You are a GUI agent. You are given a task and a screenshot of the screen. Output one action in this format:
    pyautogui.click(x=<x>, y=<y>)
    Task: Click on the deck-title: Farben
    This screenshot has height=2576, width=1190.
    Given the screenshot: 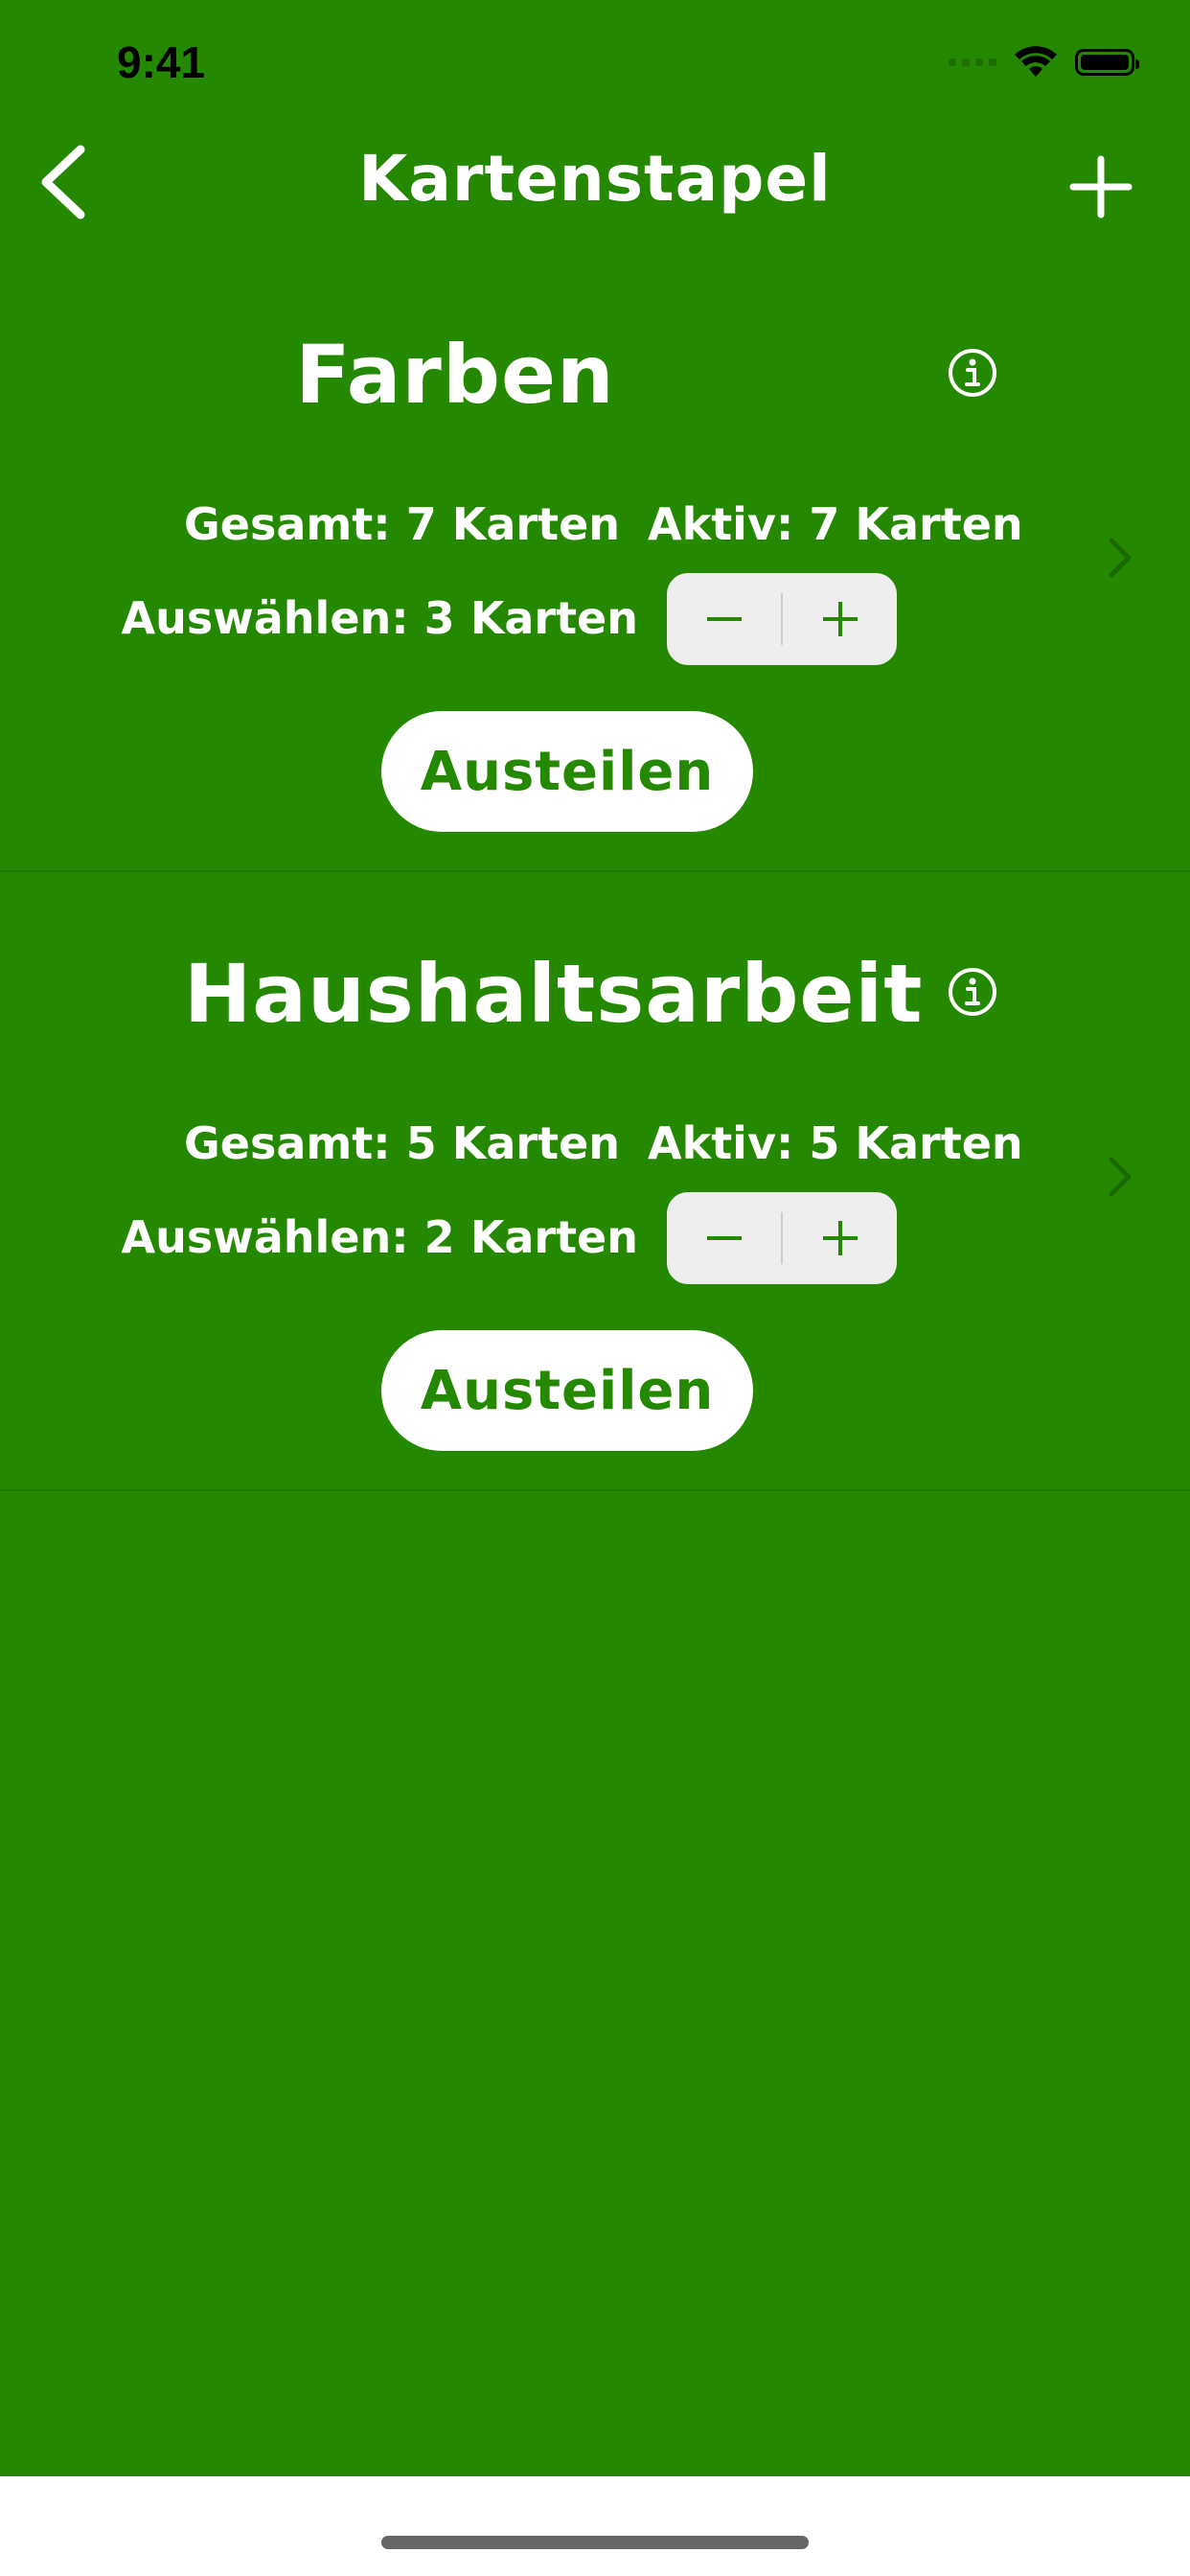 What is the action you would take?
    pyautogui.click(x=455, y=375)
    